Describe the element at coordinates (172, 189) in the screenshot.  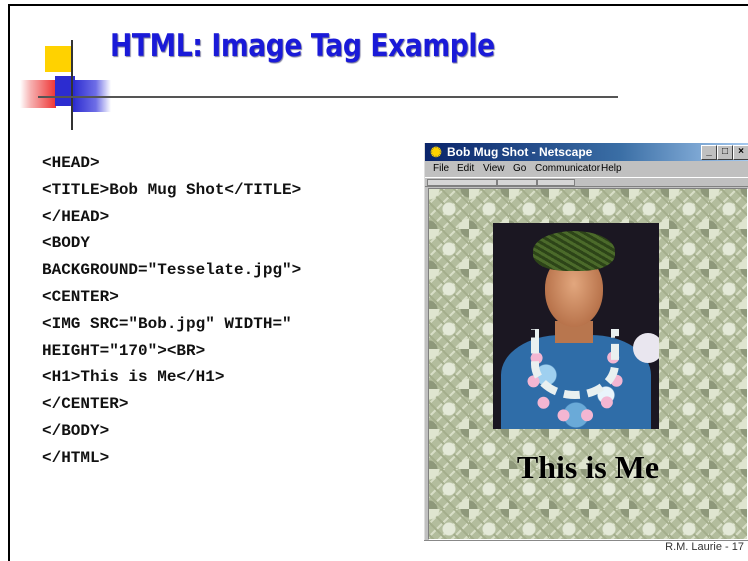
I see `code-line: <TITLE>Bob Mug Shot</TITLE>` at that location.